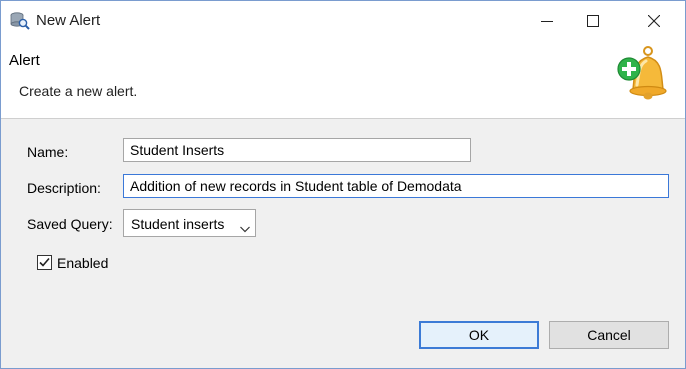  What do you see at coordinates (24, 60) in the screenshot?
I see `page-title: Alert` at bounding box center [24, 60].